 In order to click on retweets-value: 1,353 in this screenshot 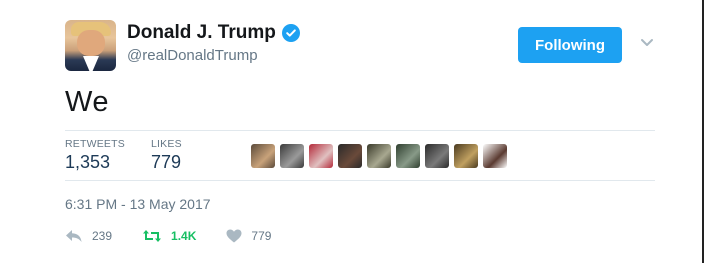, I will do `click(88, 162)`.